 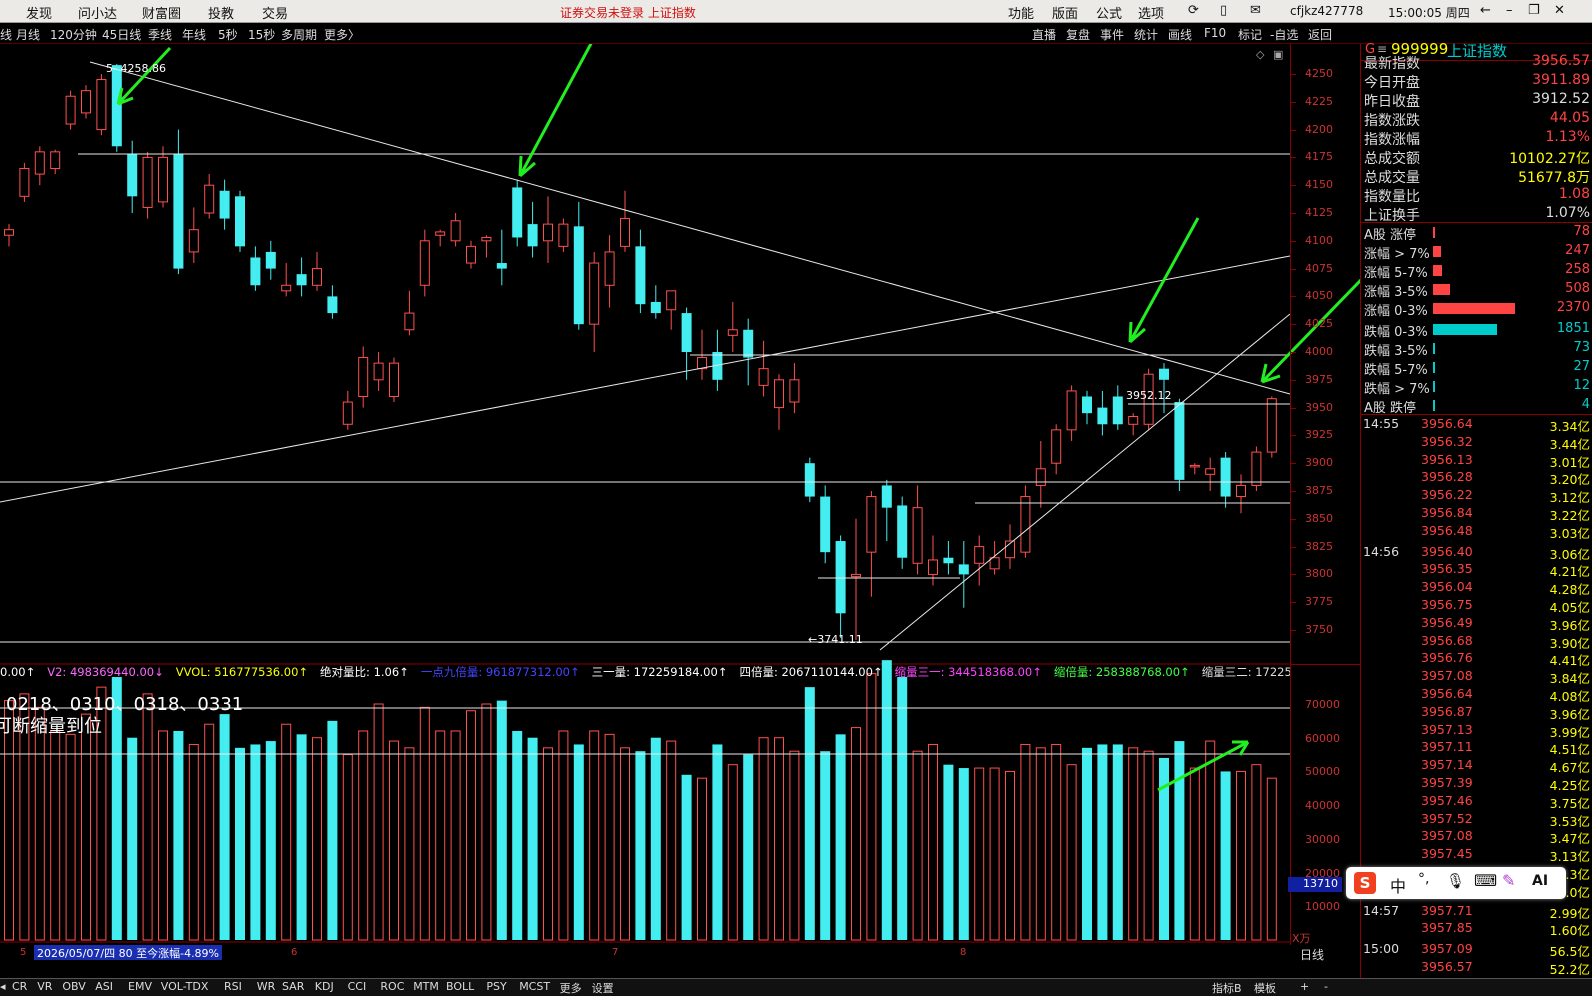 I want to click on window-icon: ▣, so click(x=1278, y=54).